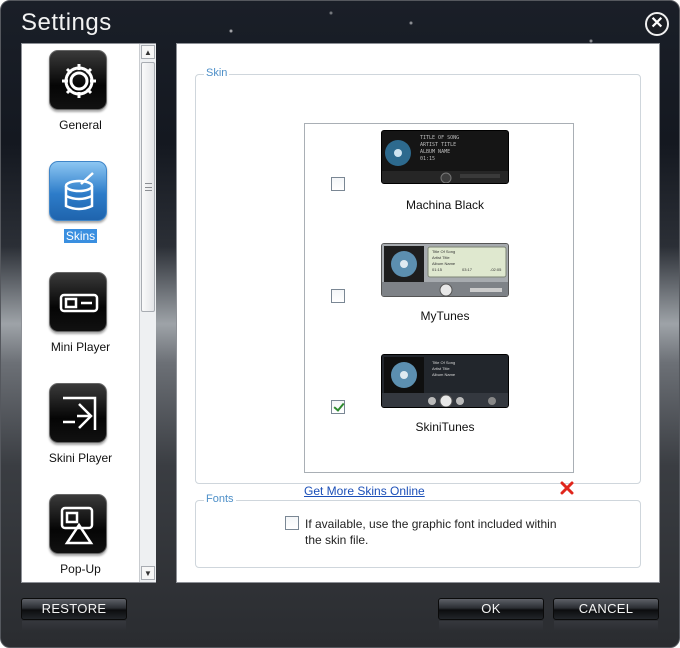 The image size is (680, 648). I want to click on get-more-skins-link: Get More Skins Online, so click(364, 491).